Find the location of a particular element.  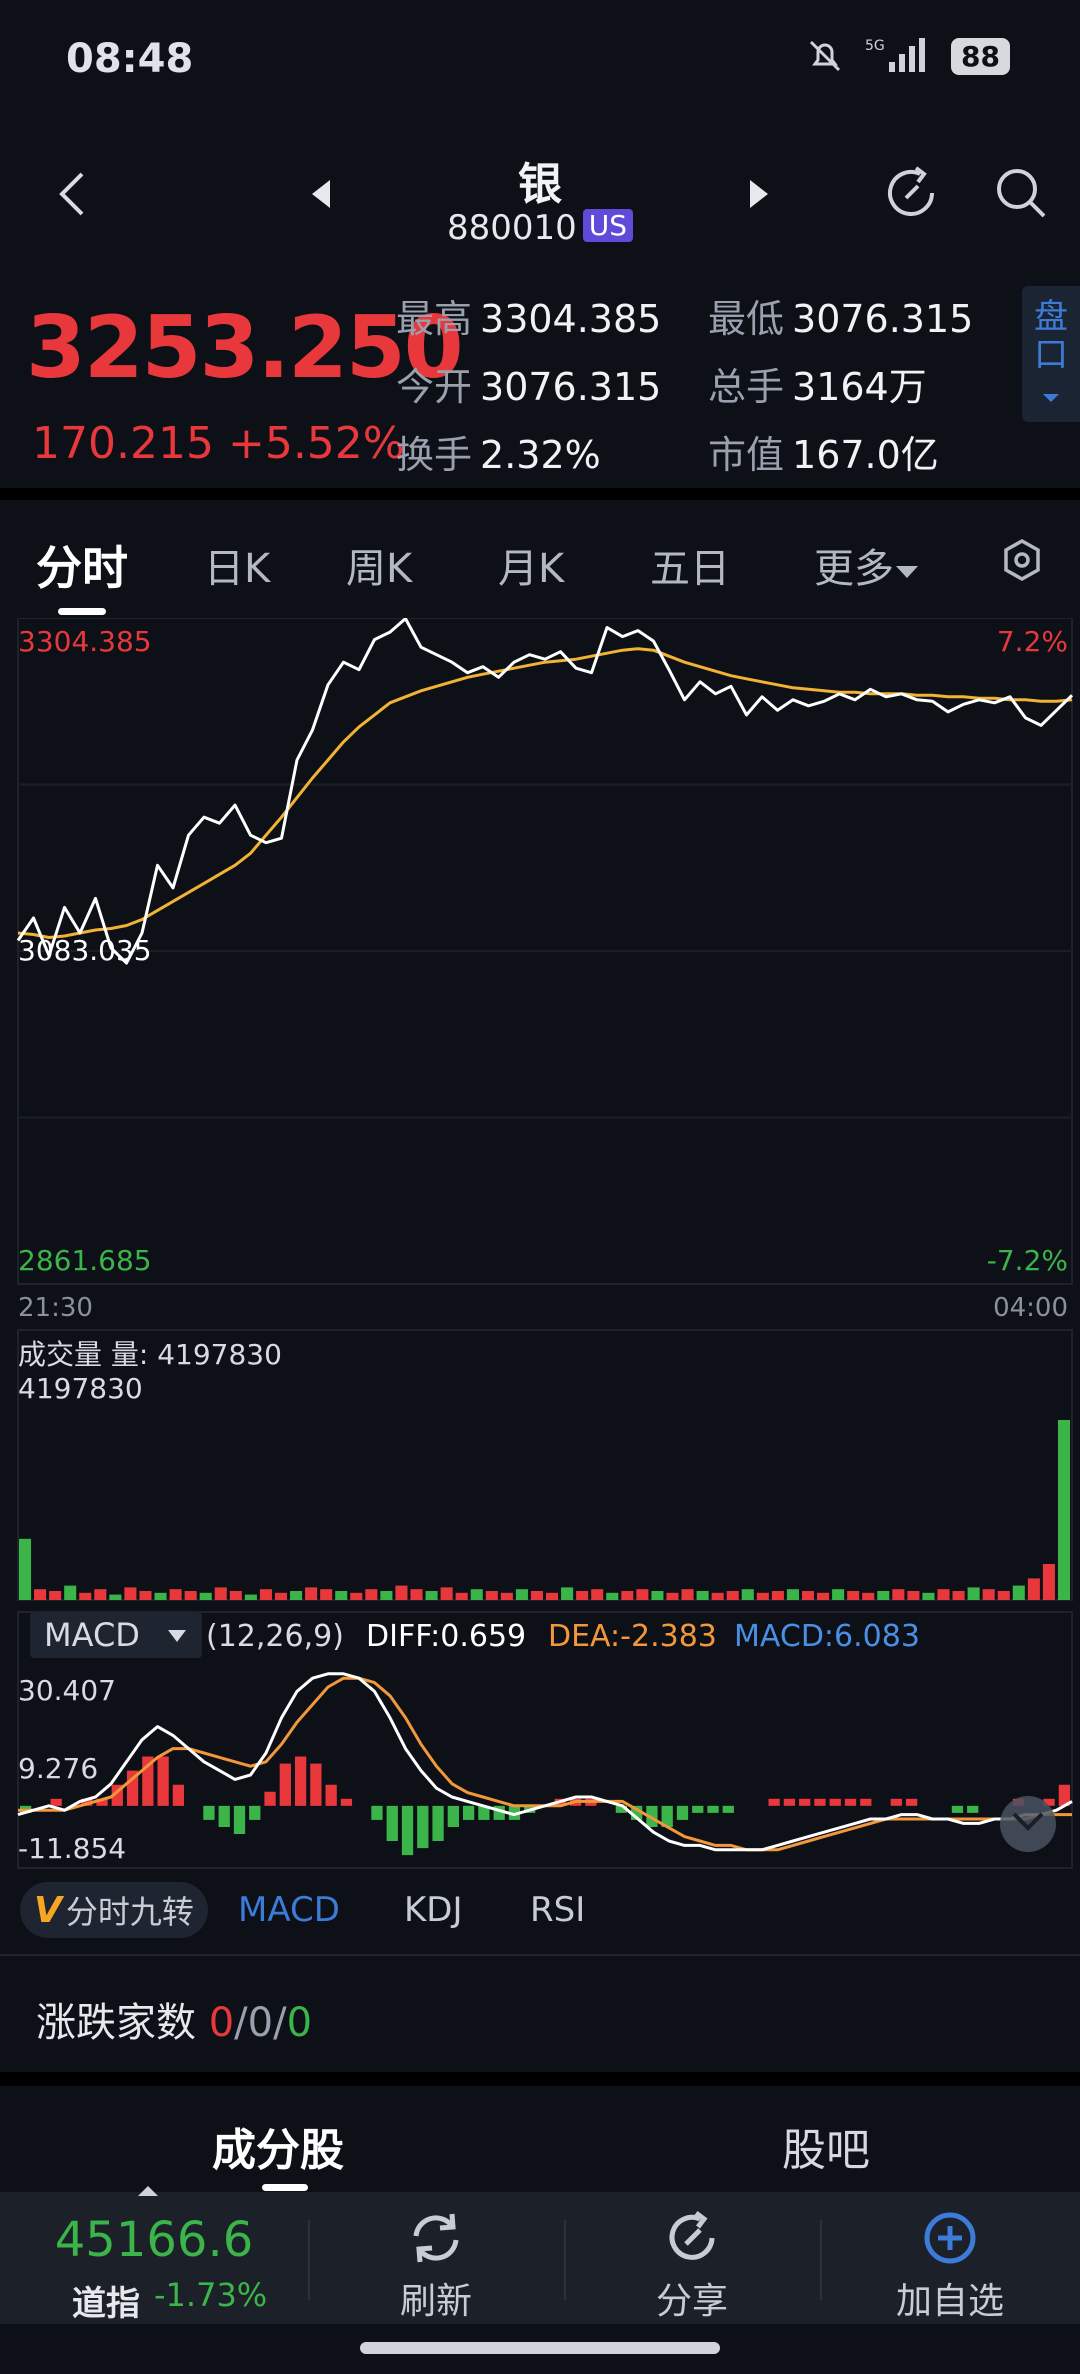

stat-volume-value: 3164万 is located at coordinates (859, 387).